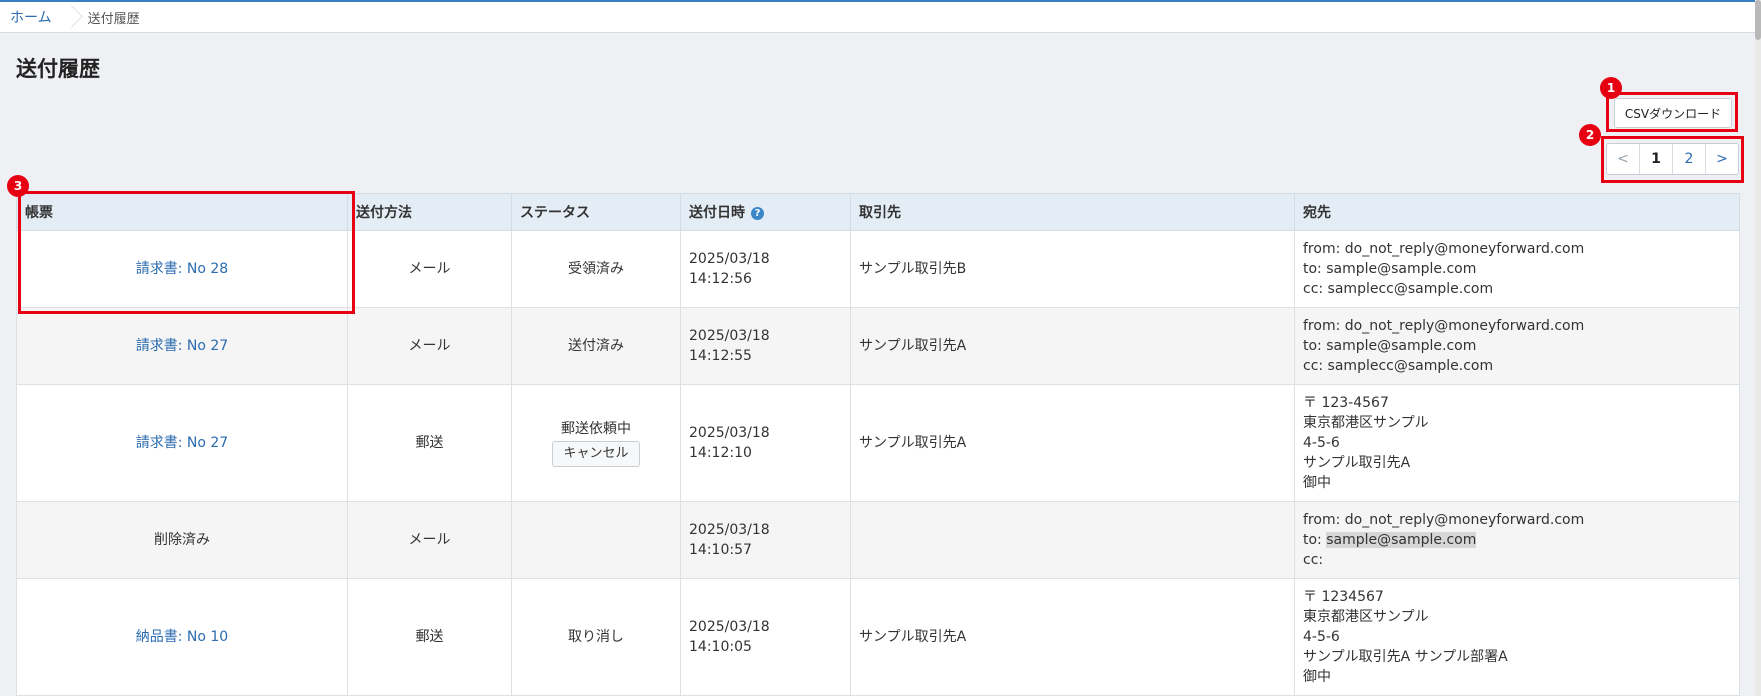 The width and height of the screenshot is (1761, 696). What do you see at coordinates (34, 17) in the screenshot?
I see `breadcrumb-home-link: ホーム` at bounding box center [34, 17].